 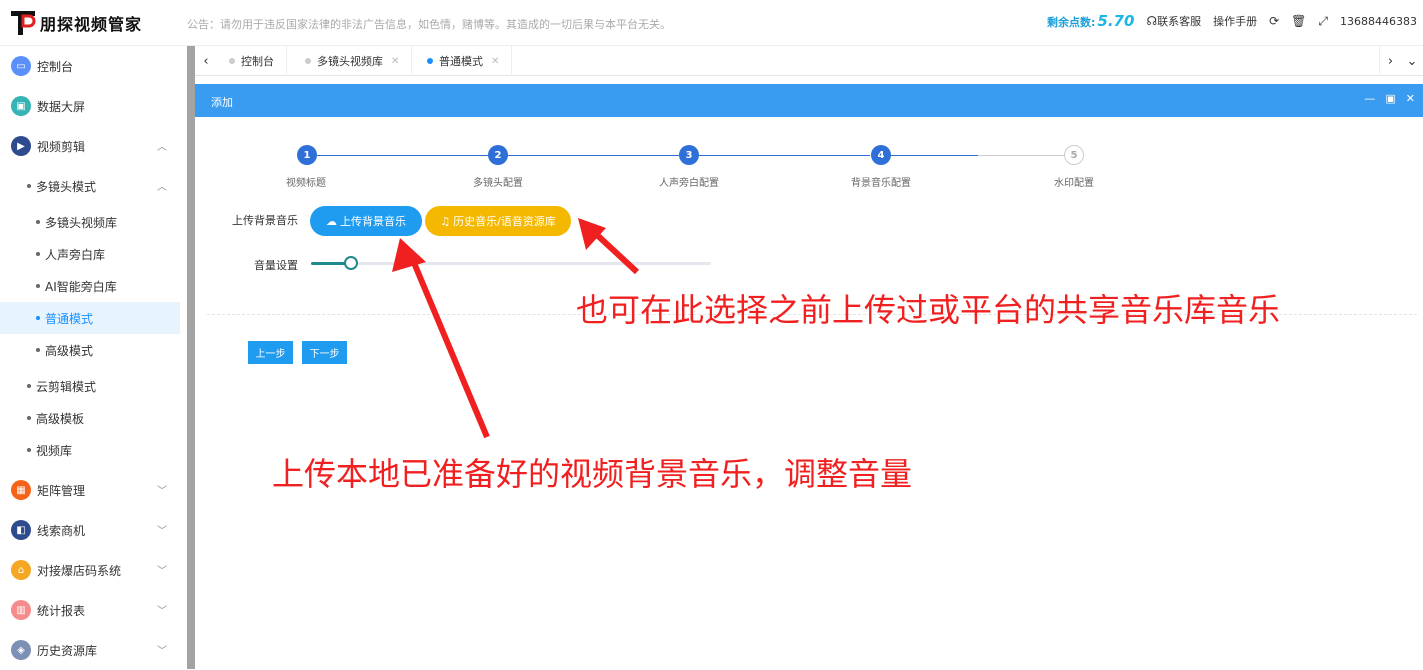 What do you see at coordinates (61, 146) in the screenshot?
I see `sidebar-item-label: 视频剪辑` at bounding box center [61, 146].